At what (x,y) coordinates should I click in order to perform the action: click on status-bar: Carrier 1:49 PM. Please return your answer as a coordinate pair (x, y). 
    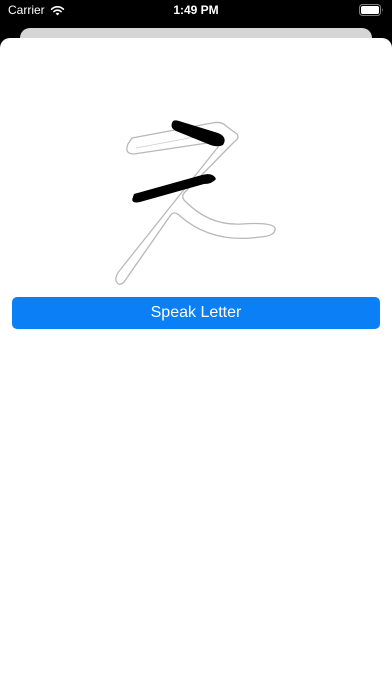
    Looking at the image, I should click on (196, 11).